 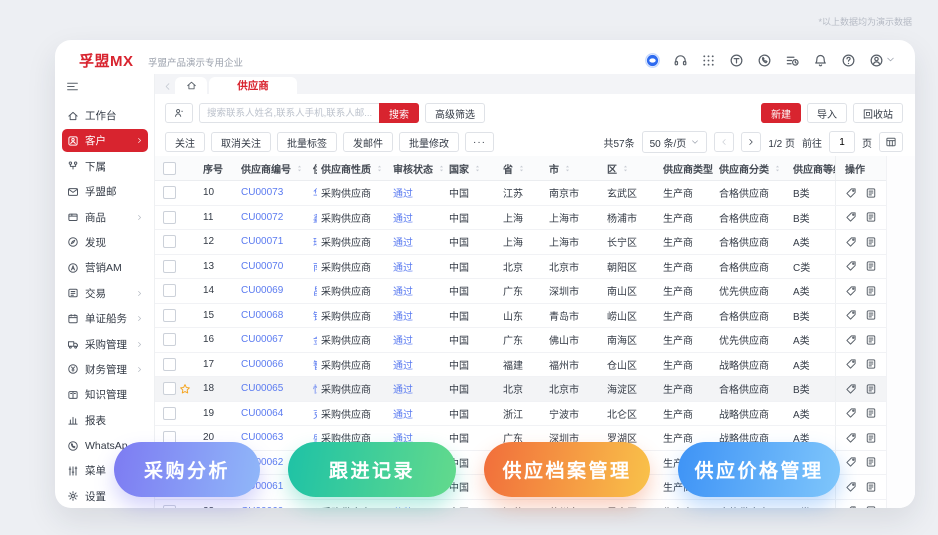 What do you see at coordinates (313, 315) in the screenshot?
I see `supplier-name-link: 锦程实业股份公司` at bounding box center [313, 315].